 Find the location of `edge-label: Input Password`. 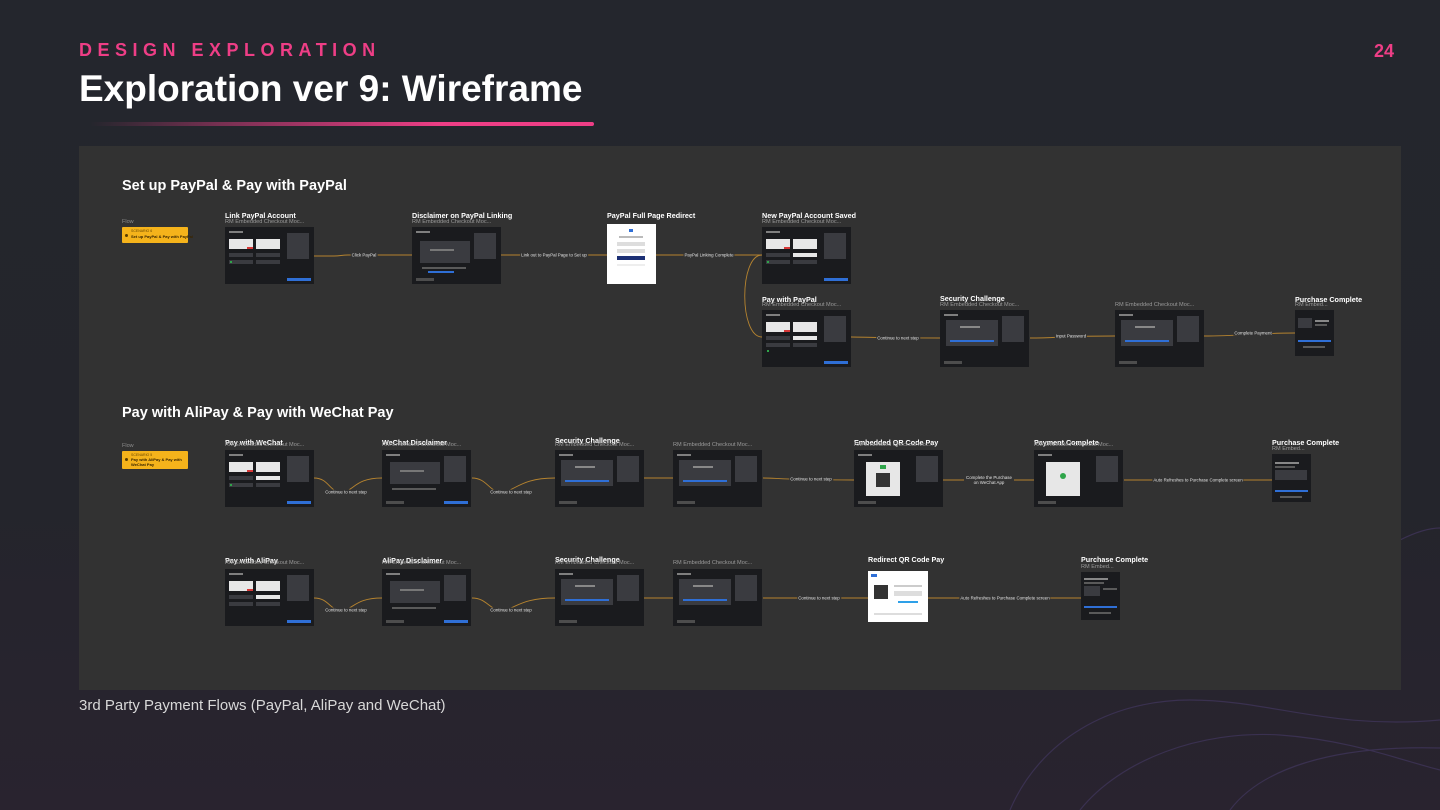

edge-label: Input Password is located at coordinates (1071, 336).